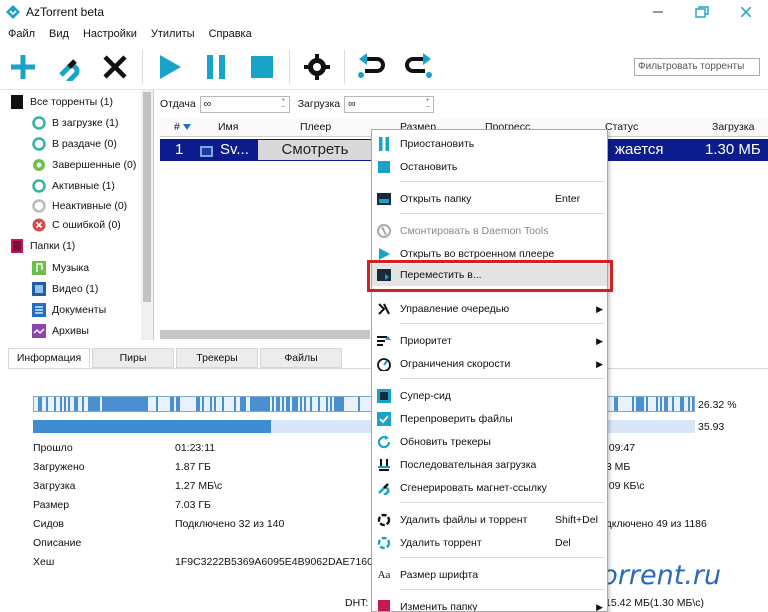  Describe the element at coordinates (489, 488) in the screenshot. I see `menu-item-magnet: Сгенерировать магнет-ссылку` at that location.